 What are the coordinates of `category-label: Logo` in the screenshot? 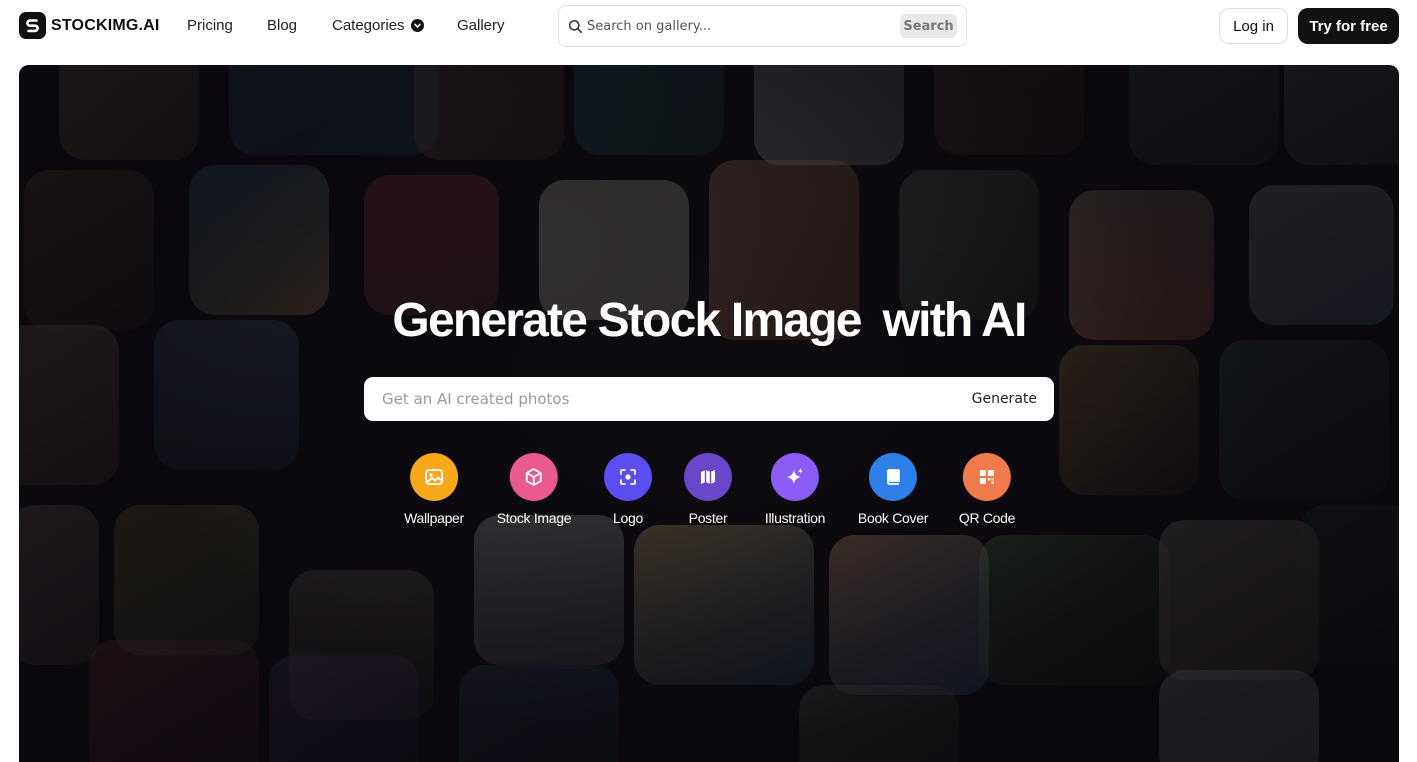 It's located at (628, 518).